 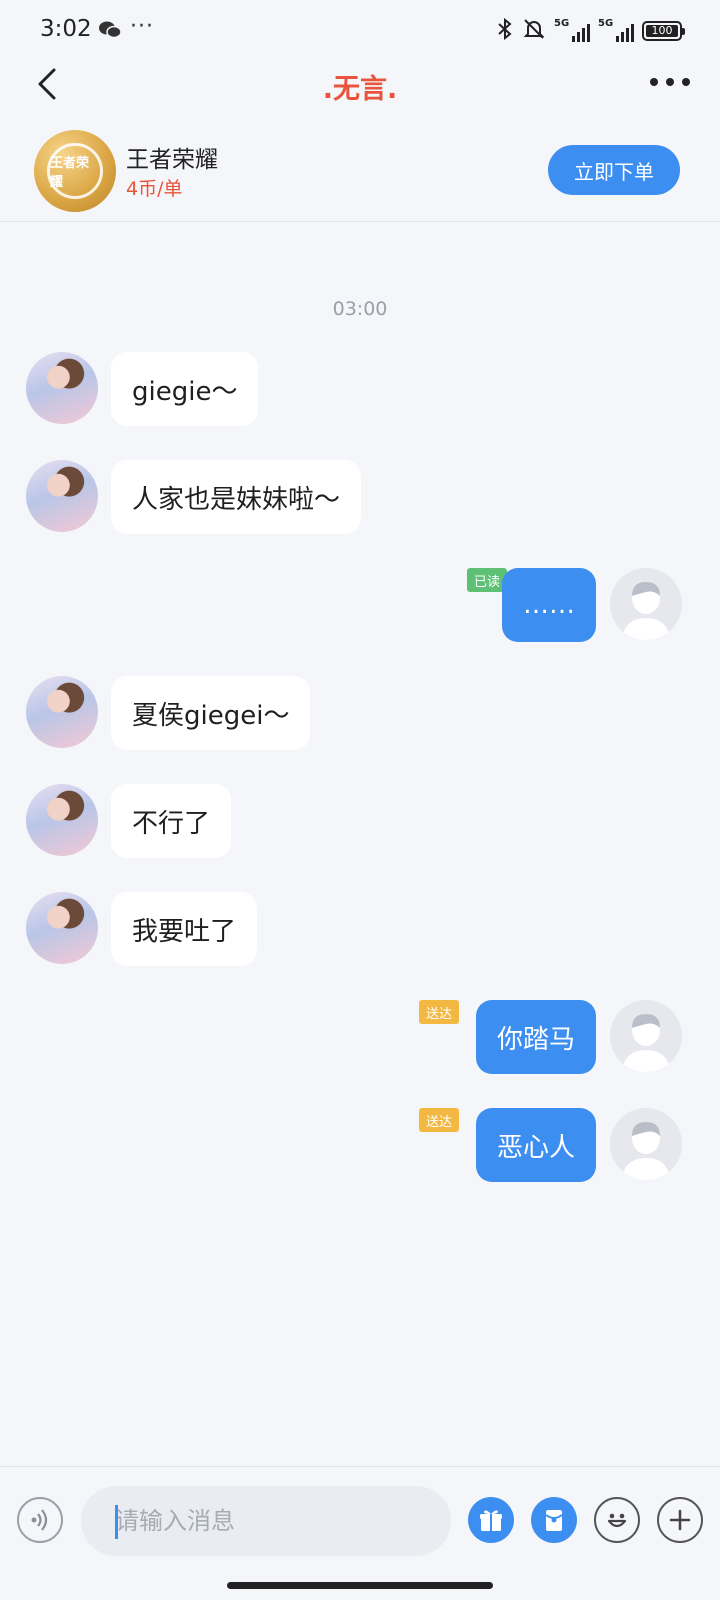 What do you see at coordinates (491, 1520) in the screenshot?
I see `gift-icon` at bounding box center [491, 1520].